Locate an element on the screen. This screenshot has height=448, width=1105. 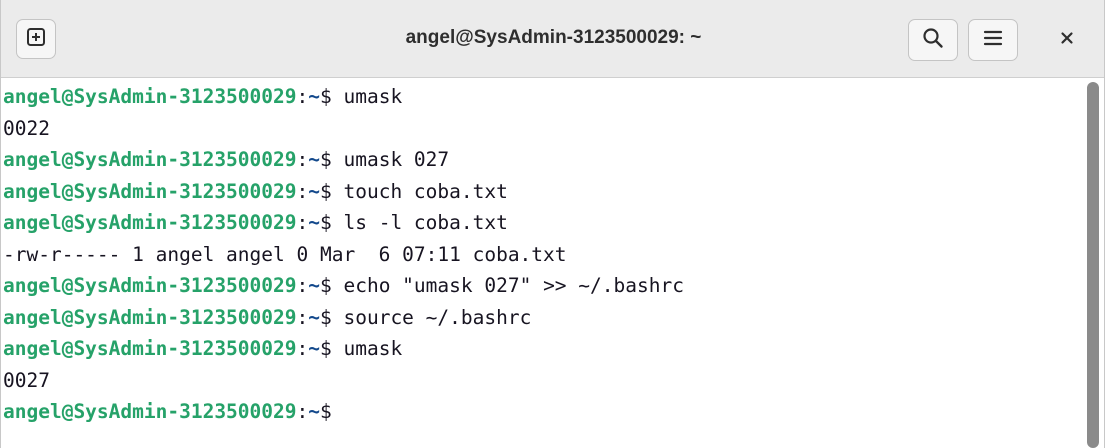
menu-button is located at coordinates (993, 40).